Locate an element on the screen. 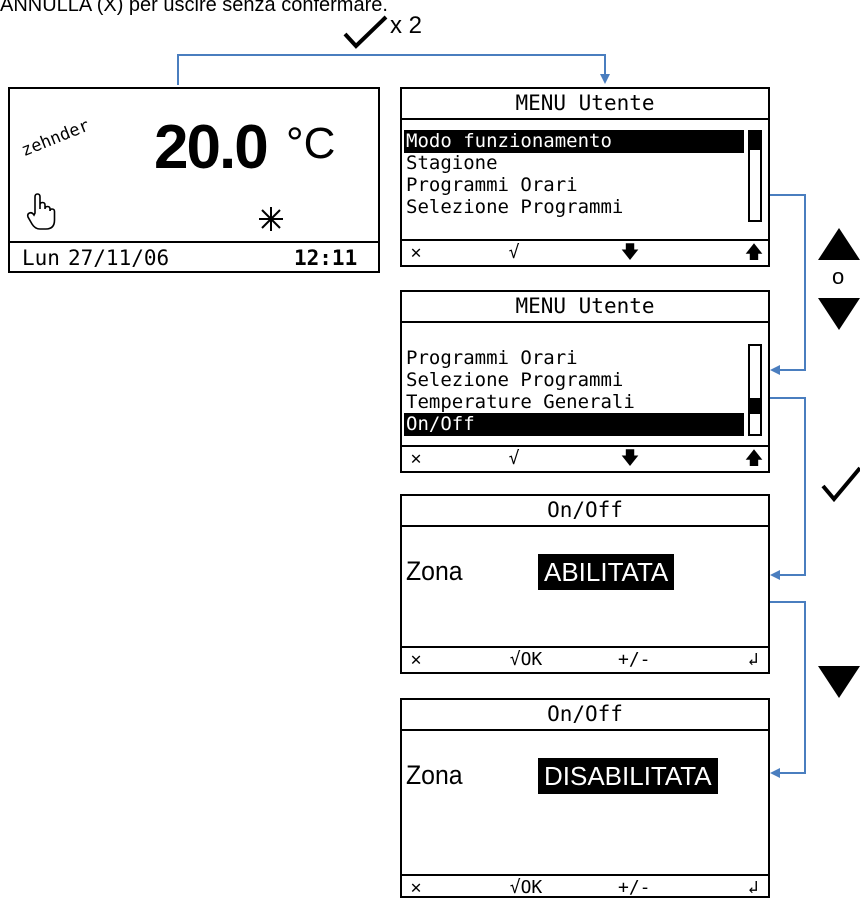  hand-icon is located at coordinates (41, 211).